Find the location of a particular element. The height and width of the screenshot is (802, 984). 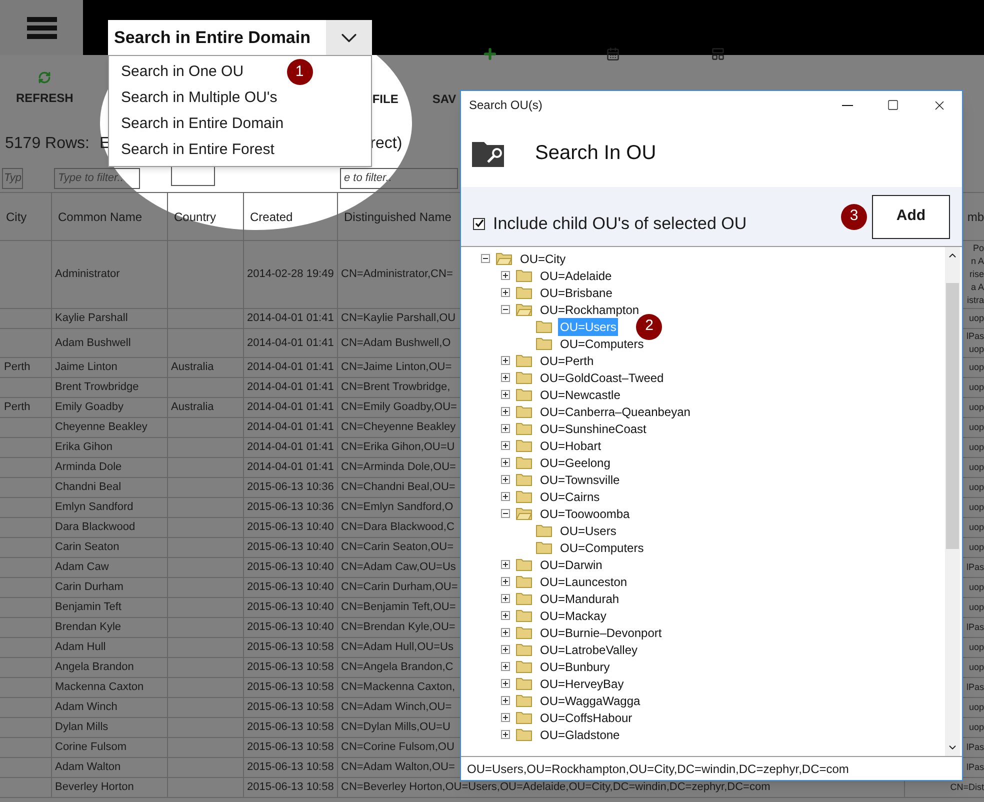

tree-node-label: OU=SunshineCoast is located at coordinates (593, 429).